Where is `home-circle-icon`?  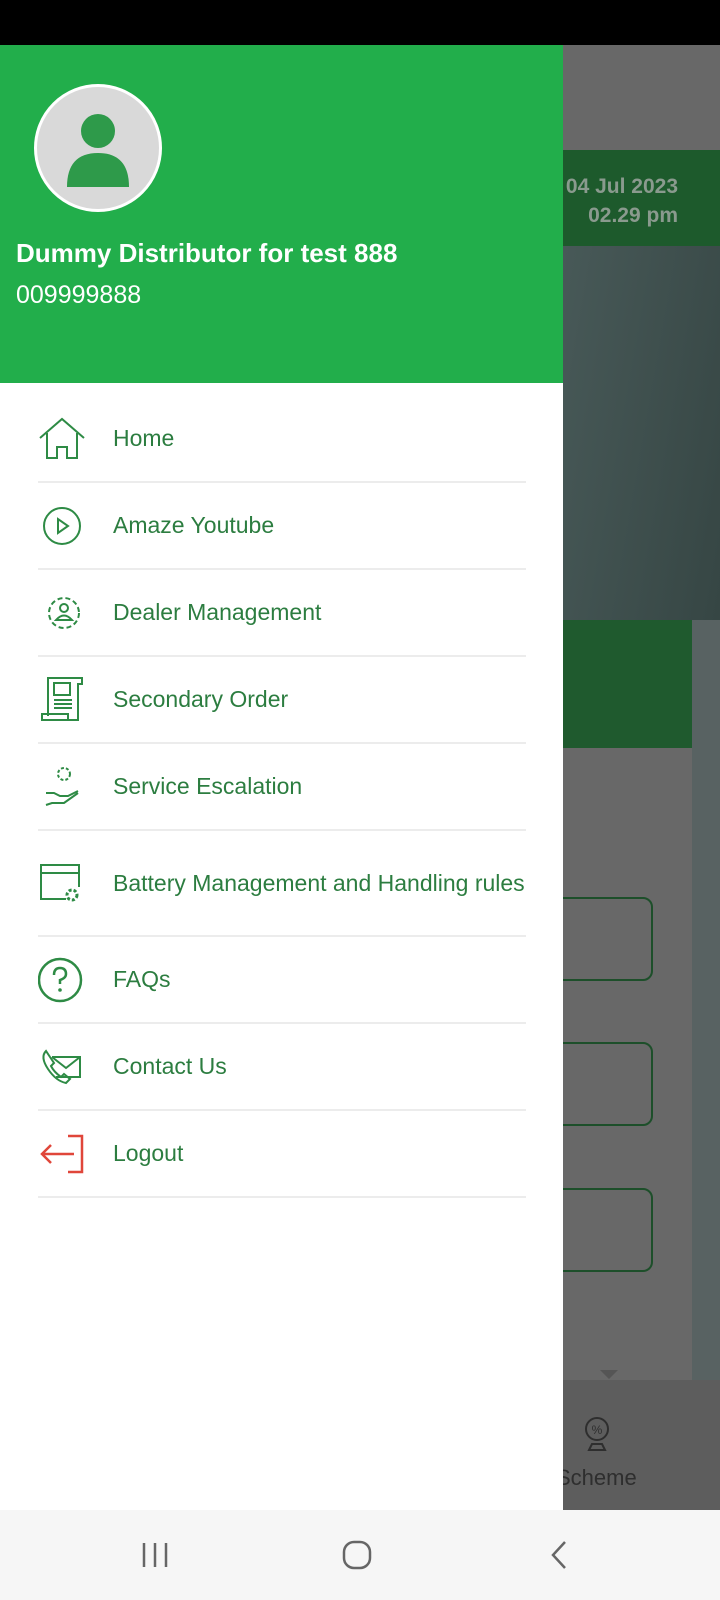 home-circle-icon is located at coordinates (357, 1555).